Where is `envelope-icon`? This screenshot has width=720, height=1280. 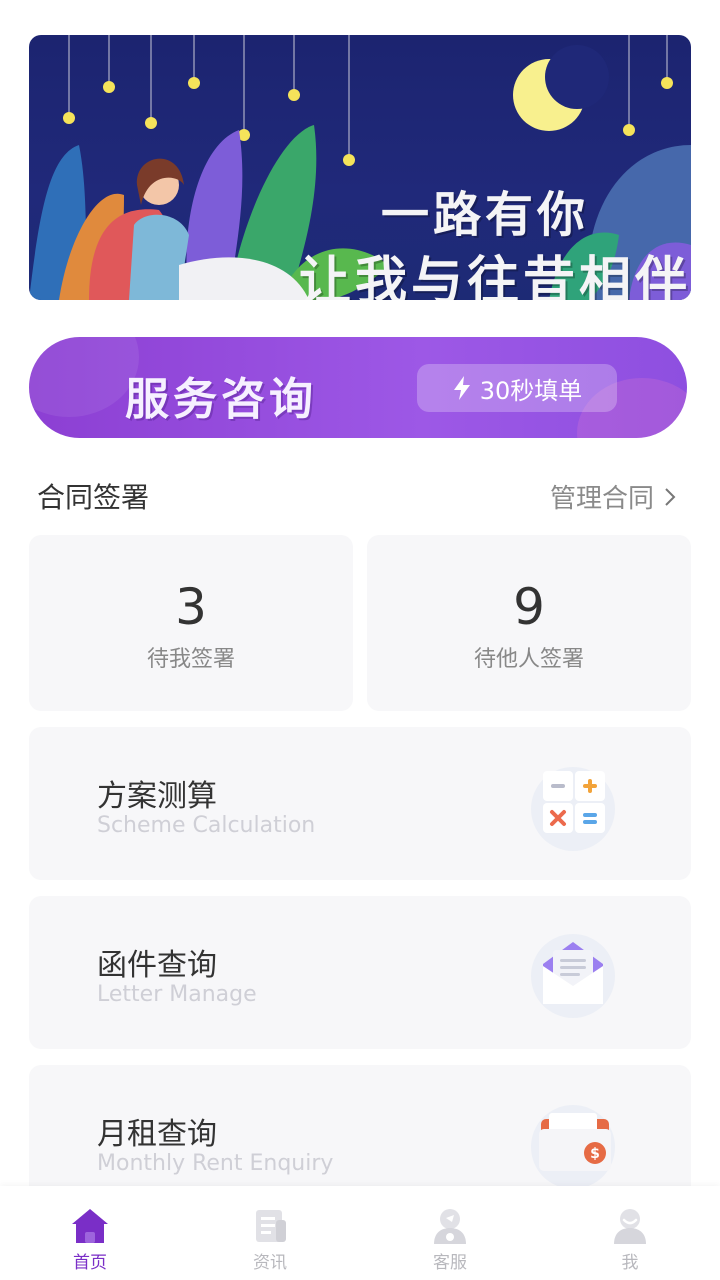 envelope-icon is located at coordinates (573, 976).